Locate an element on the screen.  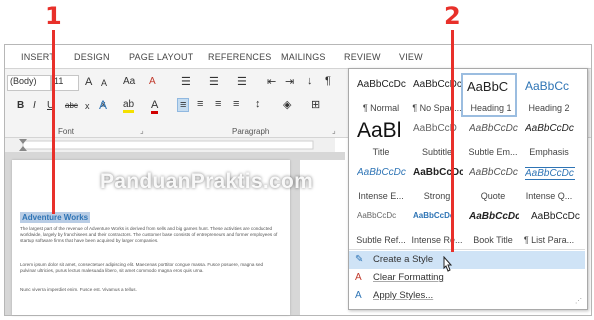
sort-icon: ↓ is located at coordinates (310, 81).